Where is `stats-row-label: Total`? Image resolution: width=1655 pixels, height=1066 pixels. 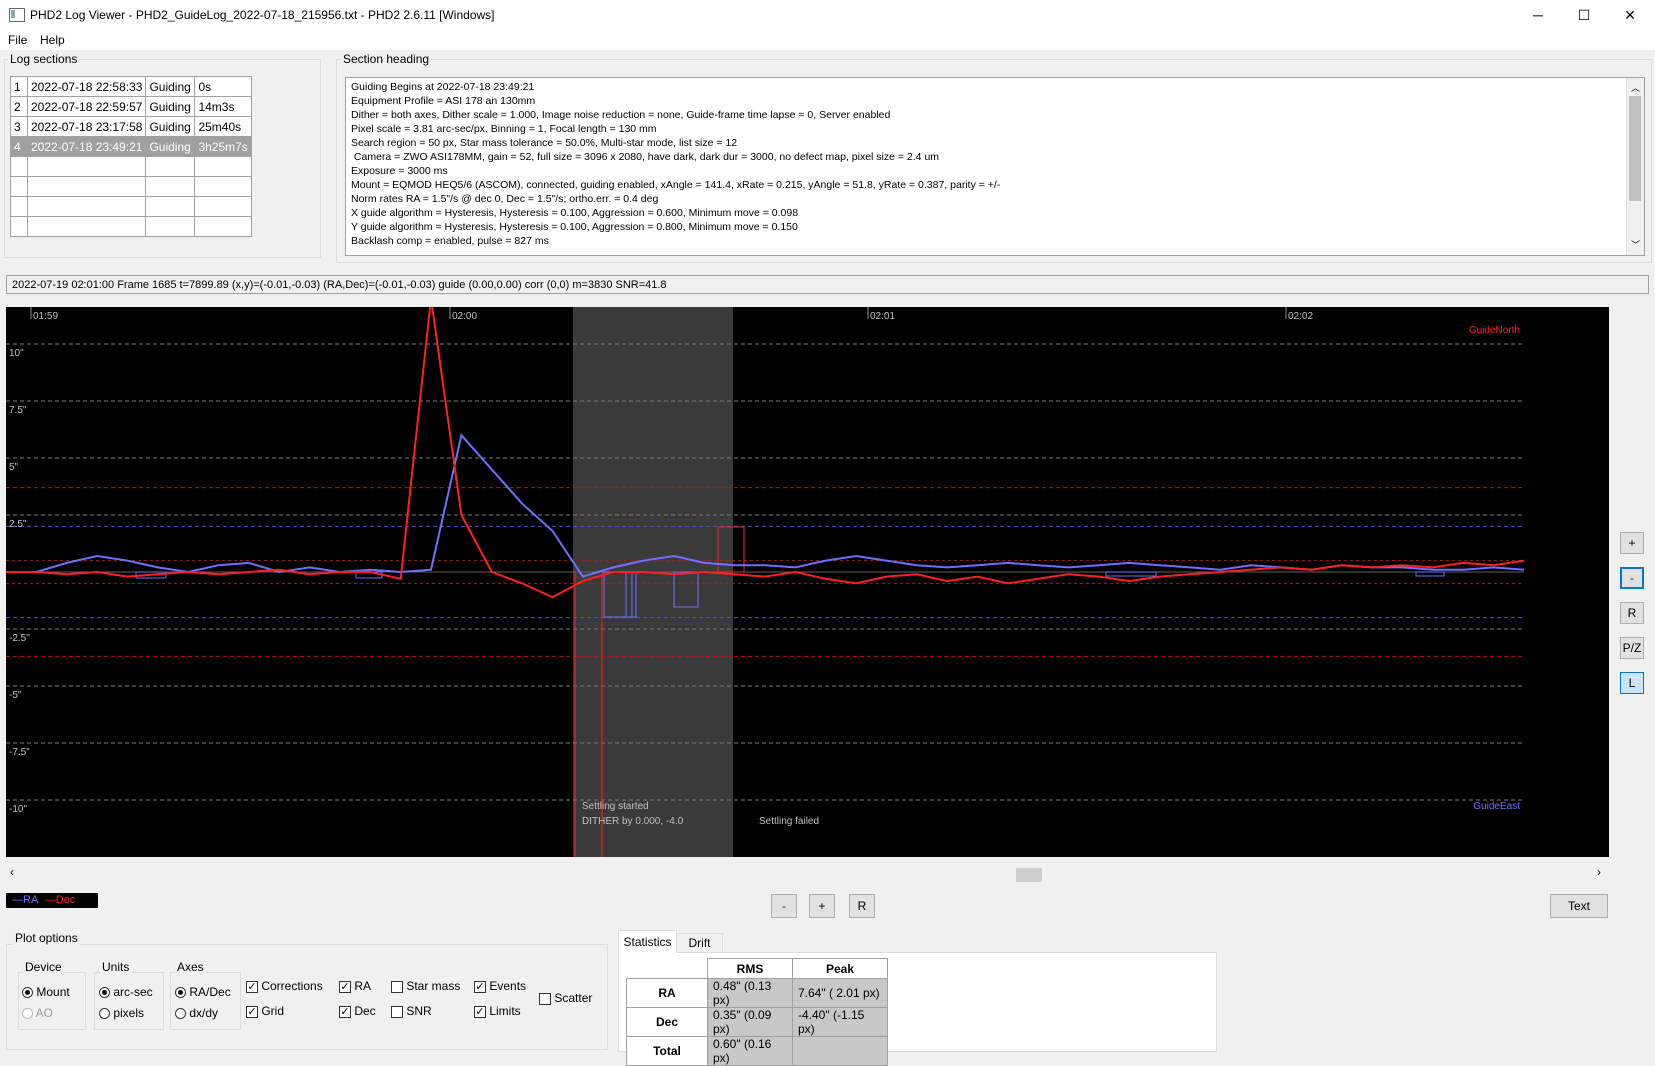
stats-row-label: Total is located at coordinates (667, 1051).